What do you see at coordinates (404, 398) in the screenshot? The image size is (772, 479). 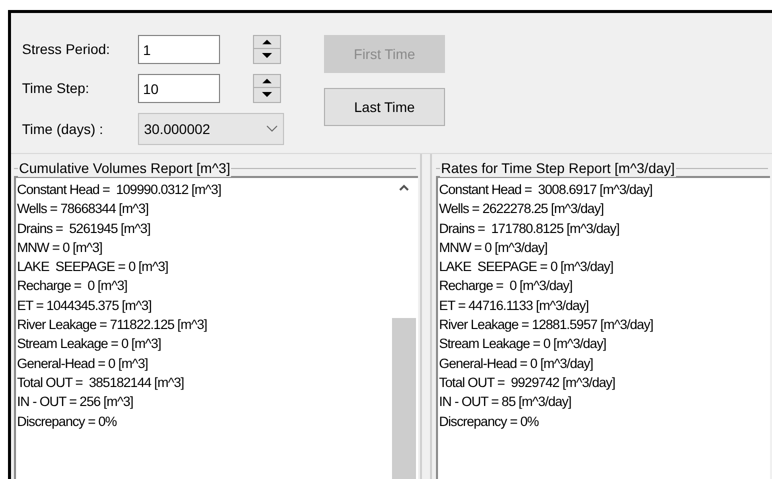 I see `scroll-thumb` at bounding box center [404, 398].